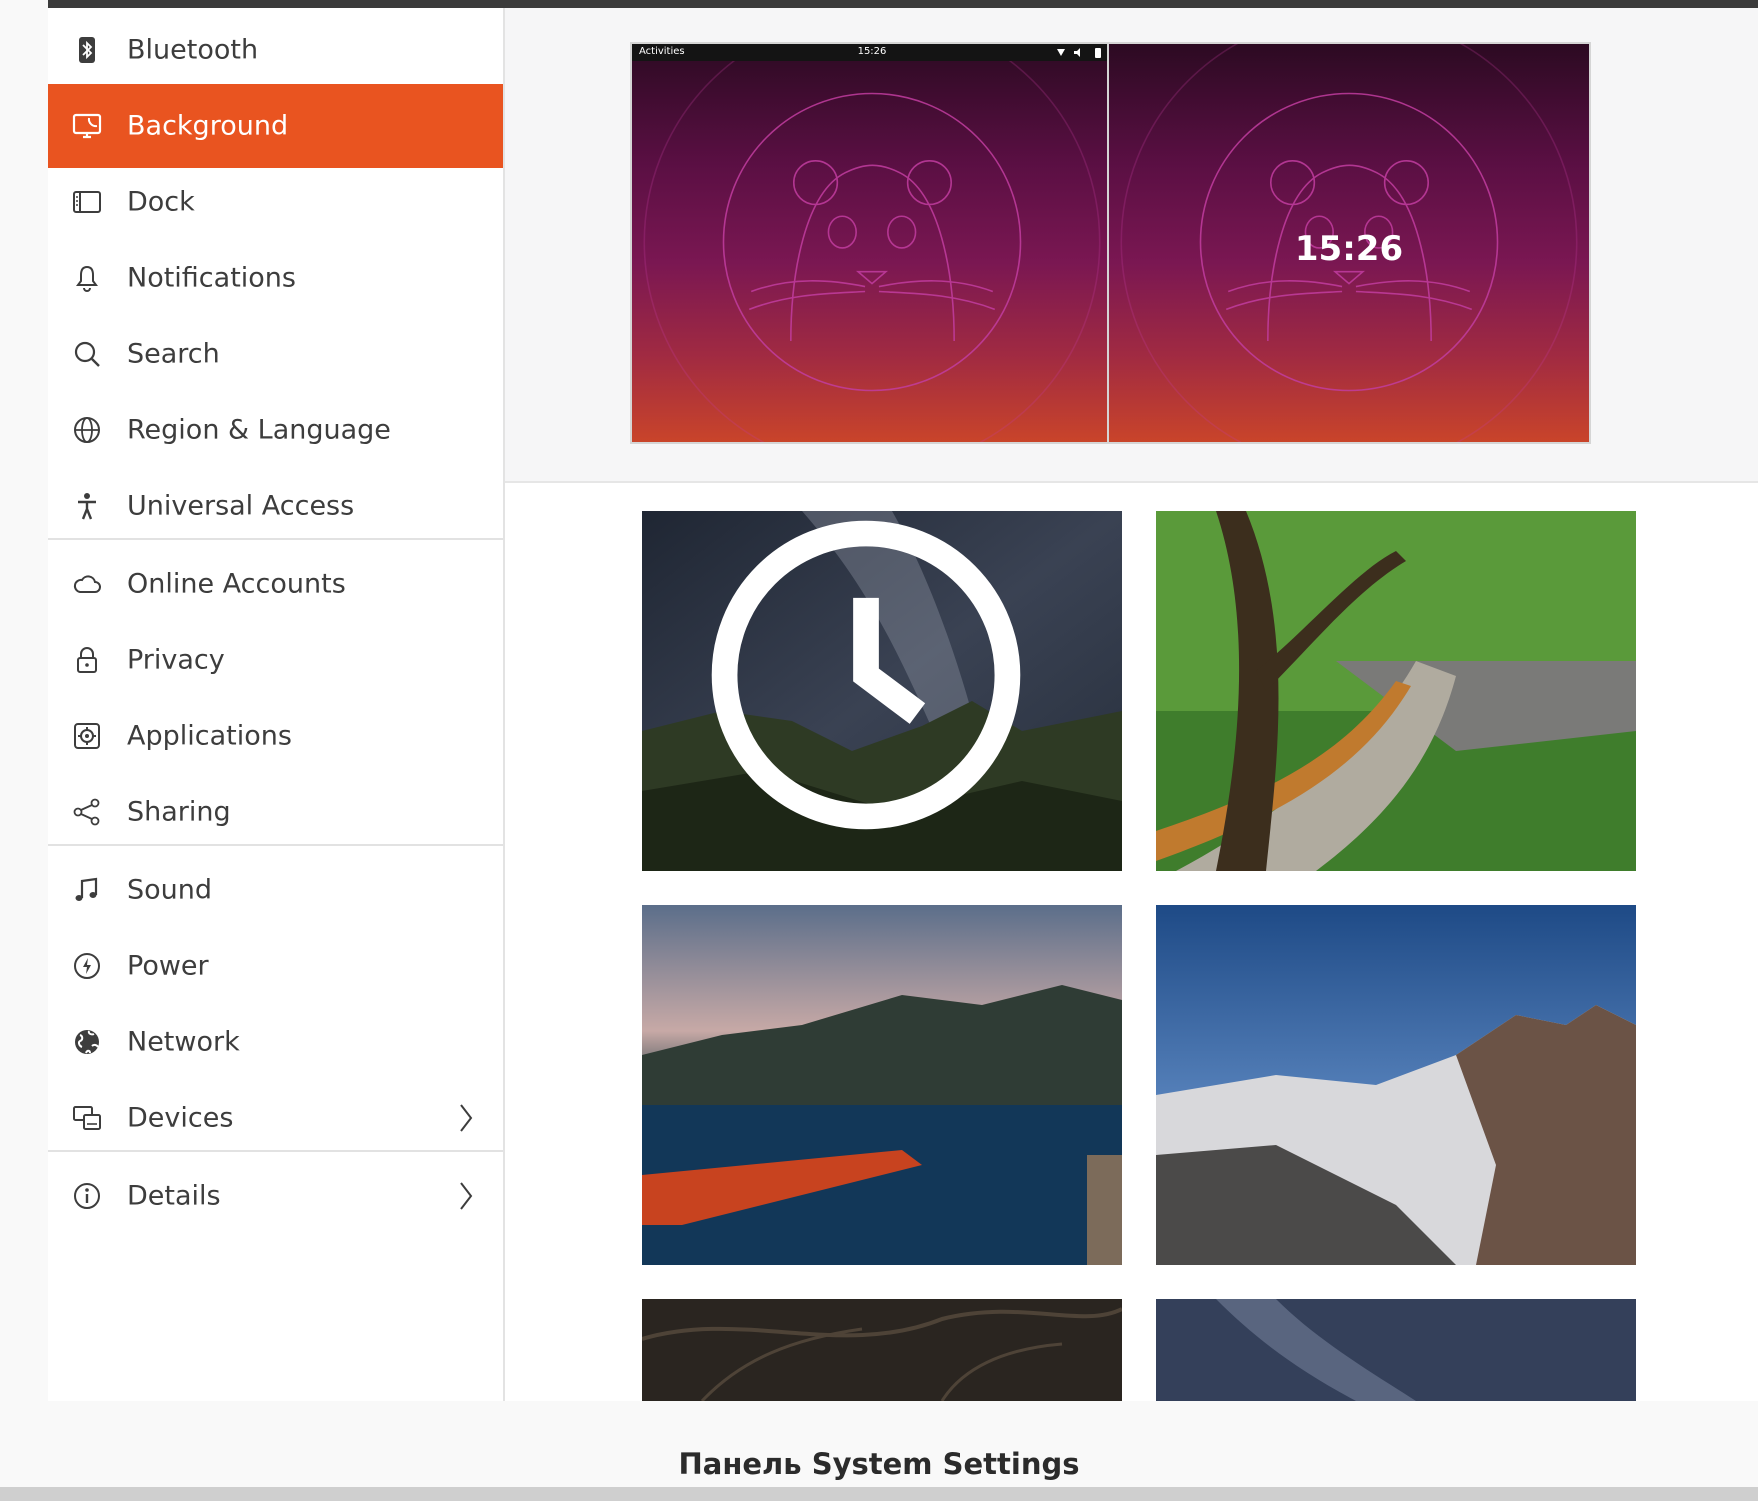 The width and height of the screenshot is (1758, 1501). I want to click on applications-icon, so click(87, 736).